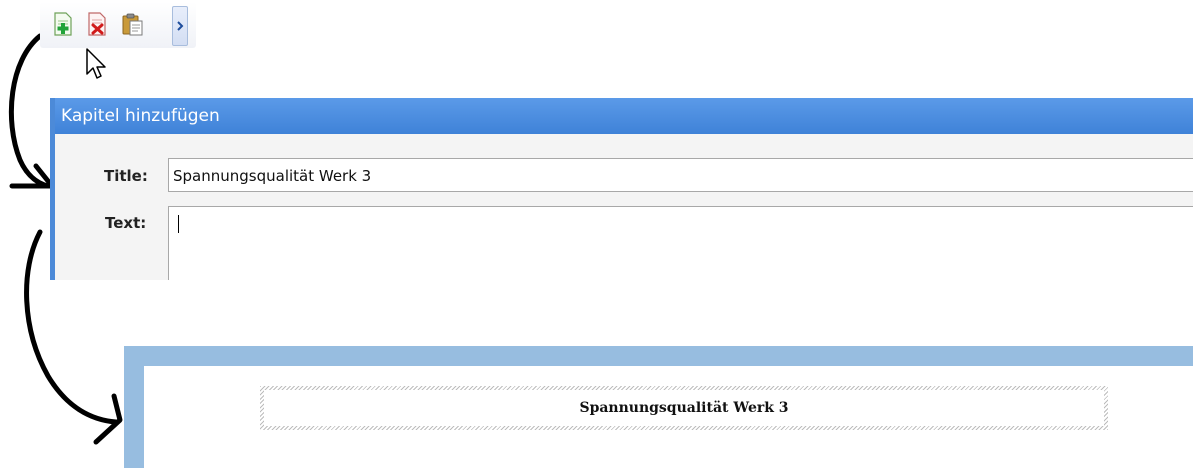 This screenshot has width=1193, height=468. I want to click on text-input, so click(680, 243).